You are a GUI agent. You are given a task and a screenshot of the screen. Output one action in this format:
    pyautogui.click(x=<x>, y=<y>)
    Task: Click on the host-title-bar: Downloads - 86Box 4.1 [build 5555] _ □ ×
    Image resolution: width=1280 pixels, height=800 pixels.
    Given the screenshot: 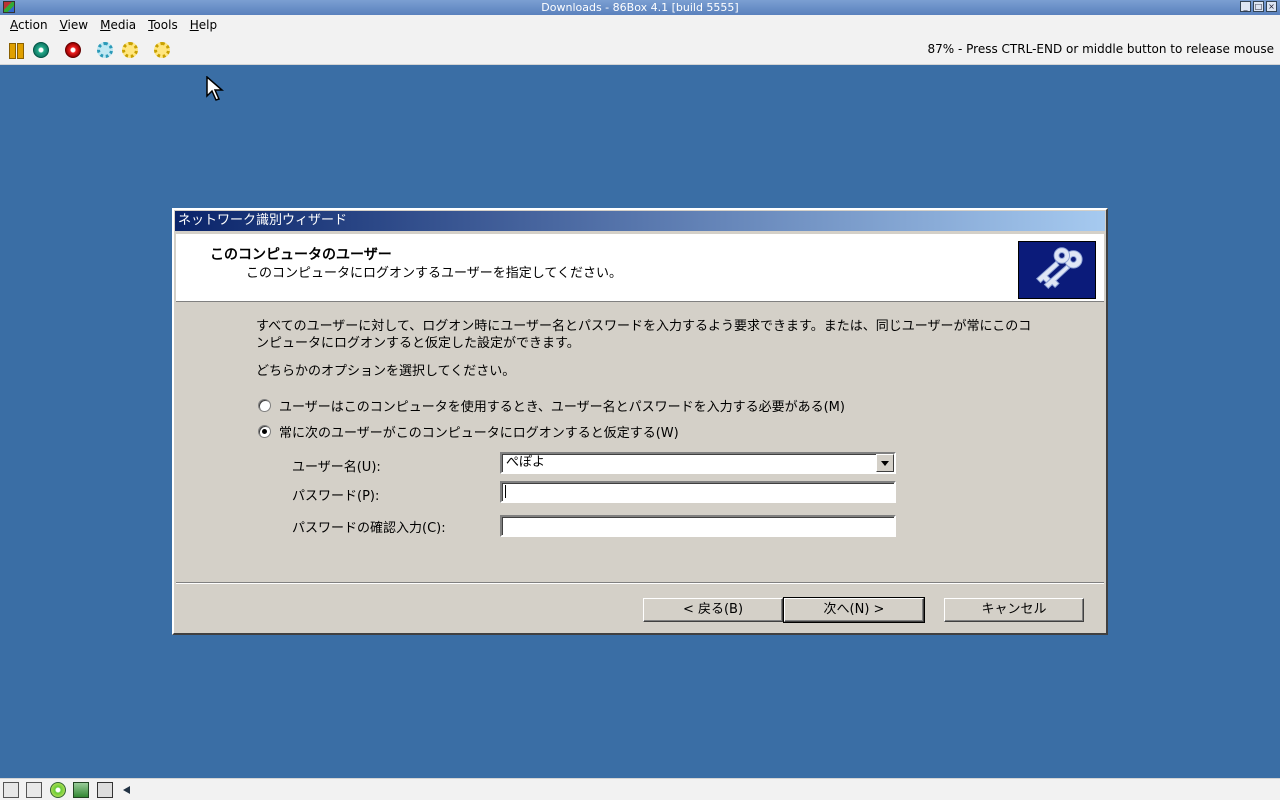 What is the action you would take?
    pyautogui.click(x=640, y=7)
    